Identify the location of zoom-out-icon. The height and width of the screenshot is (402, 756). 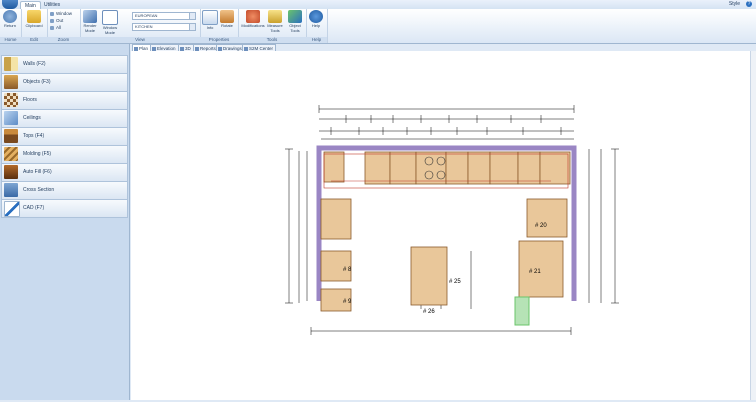
(52, 20).